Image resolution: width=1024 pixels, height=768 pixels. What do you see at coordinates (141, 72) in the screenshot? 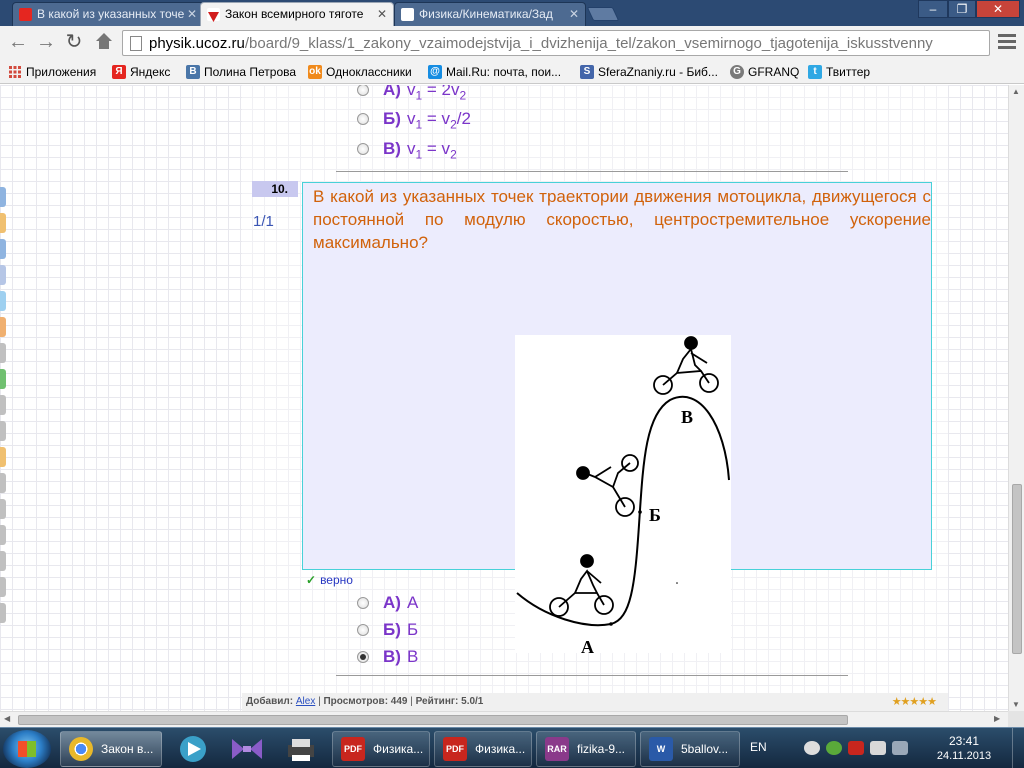
I see `bookmark-yandex: Я Яндекс` at bounding box center [141, 72].